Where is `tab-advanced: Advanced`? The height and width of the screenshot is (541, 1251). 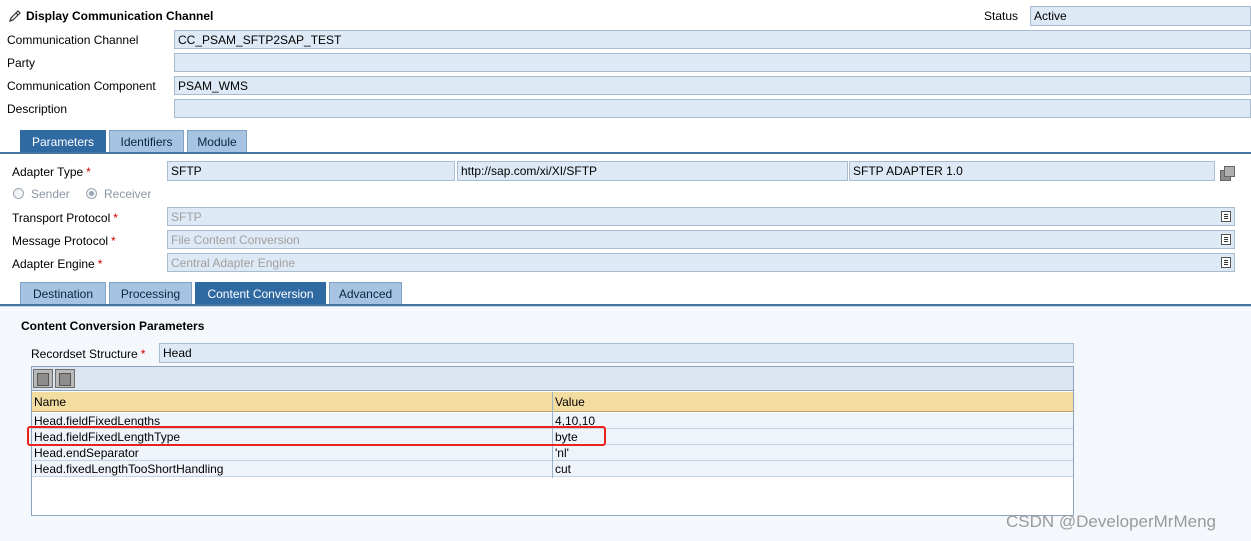
tab-advanced: Advanced is located at coordinates (365, 293).